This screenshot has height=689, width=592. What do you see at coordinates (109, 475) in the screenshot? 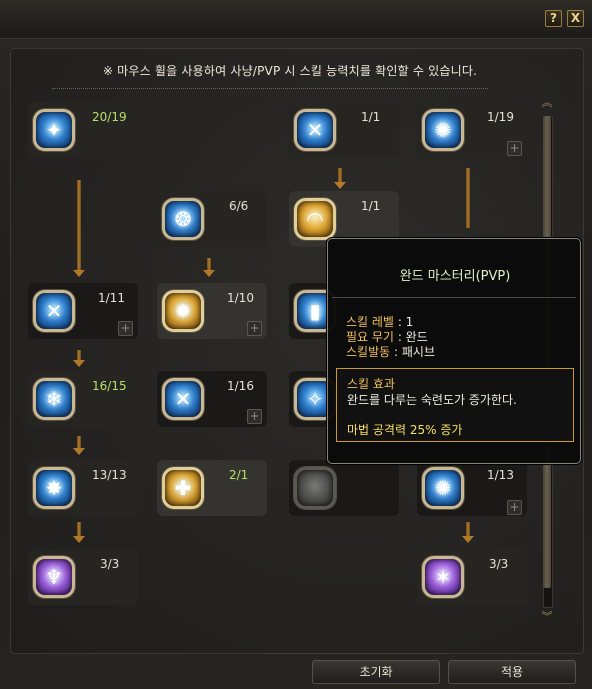
I see `skill-level: 13/13` at bounding box center [109, 475].